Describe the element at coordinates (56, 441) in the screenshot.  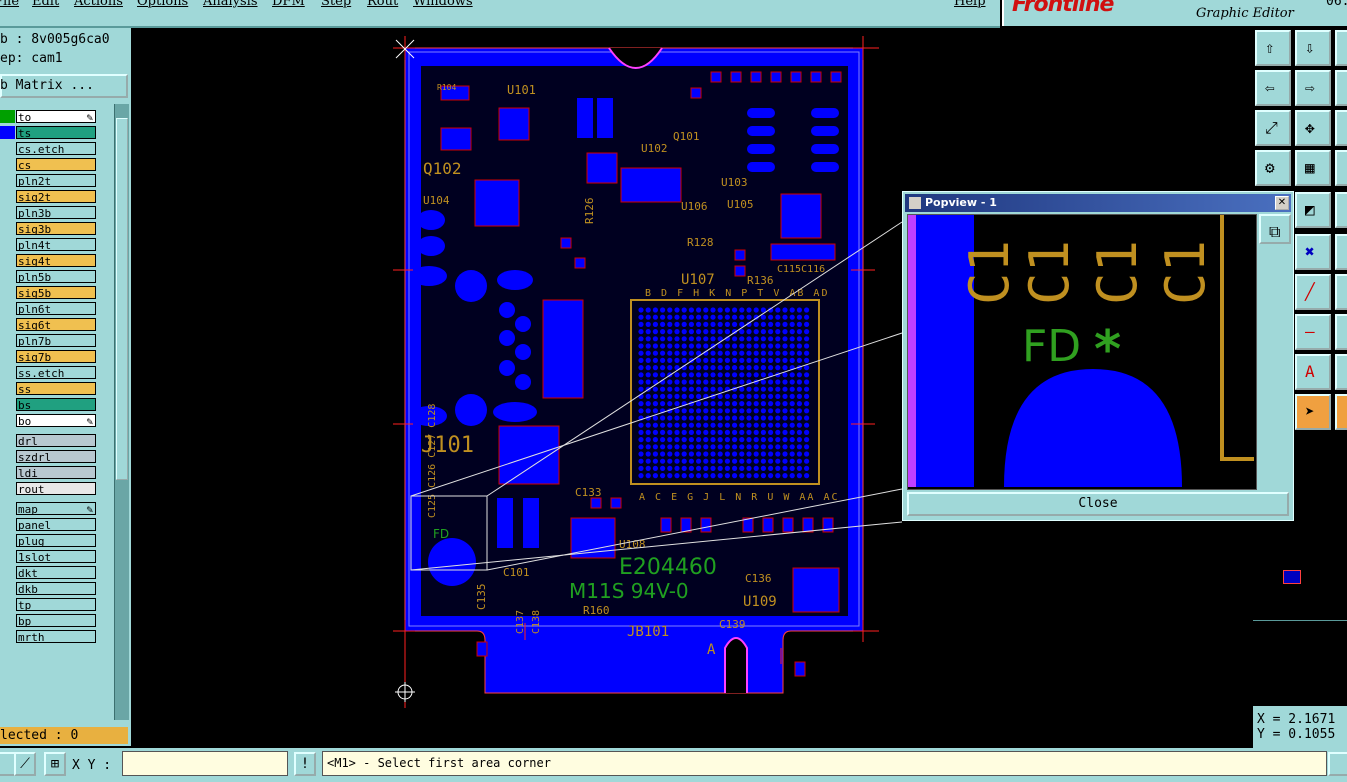
I see `layer-item-drl: drl` at that location.